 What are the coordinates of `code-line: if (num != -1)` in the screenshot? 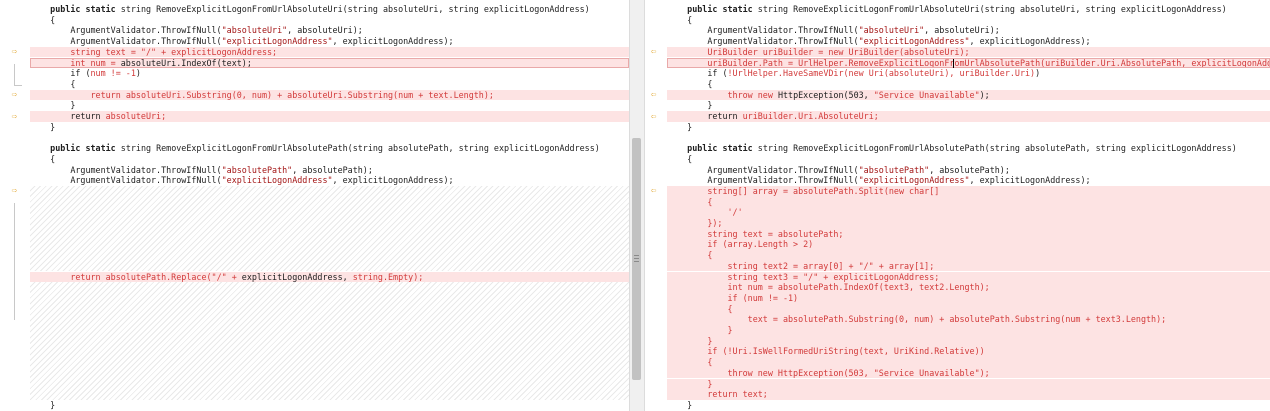 It's located at (329, 73).